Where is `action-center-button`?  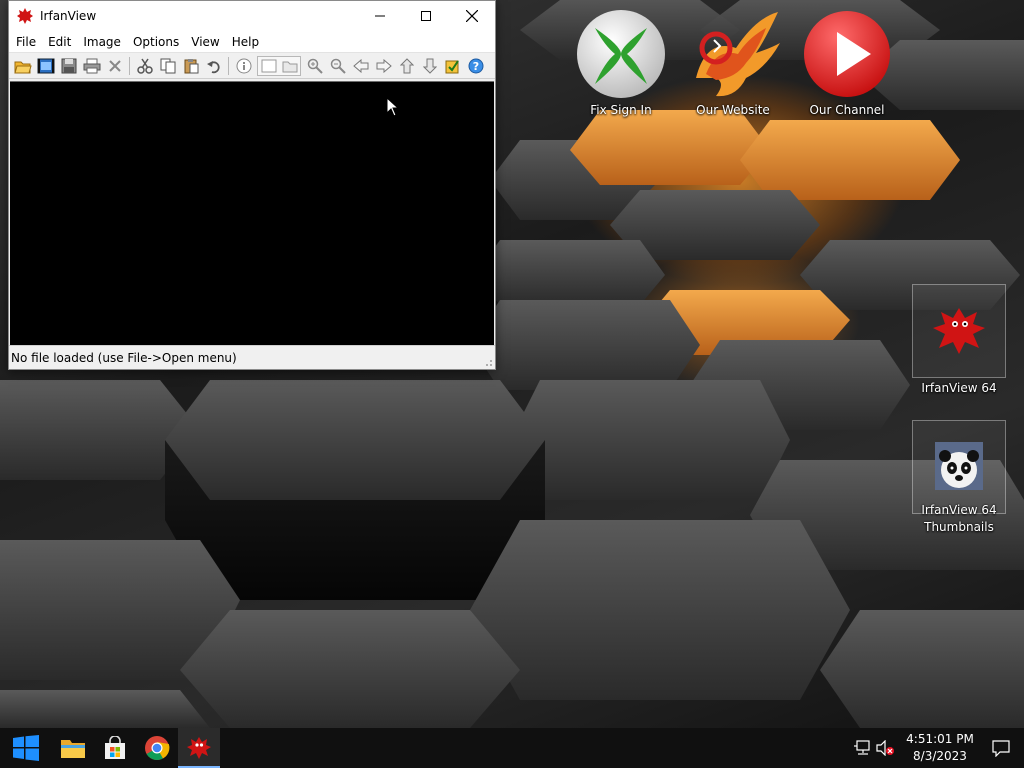 action-center-button is located at coordinates (1001, 748).